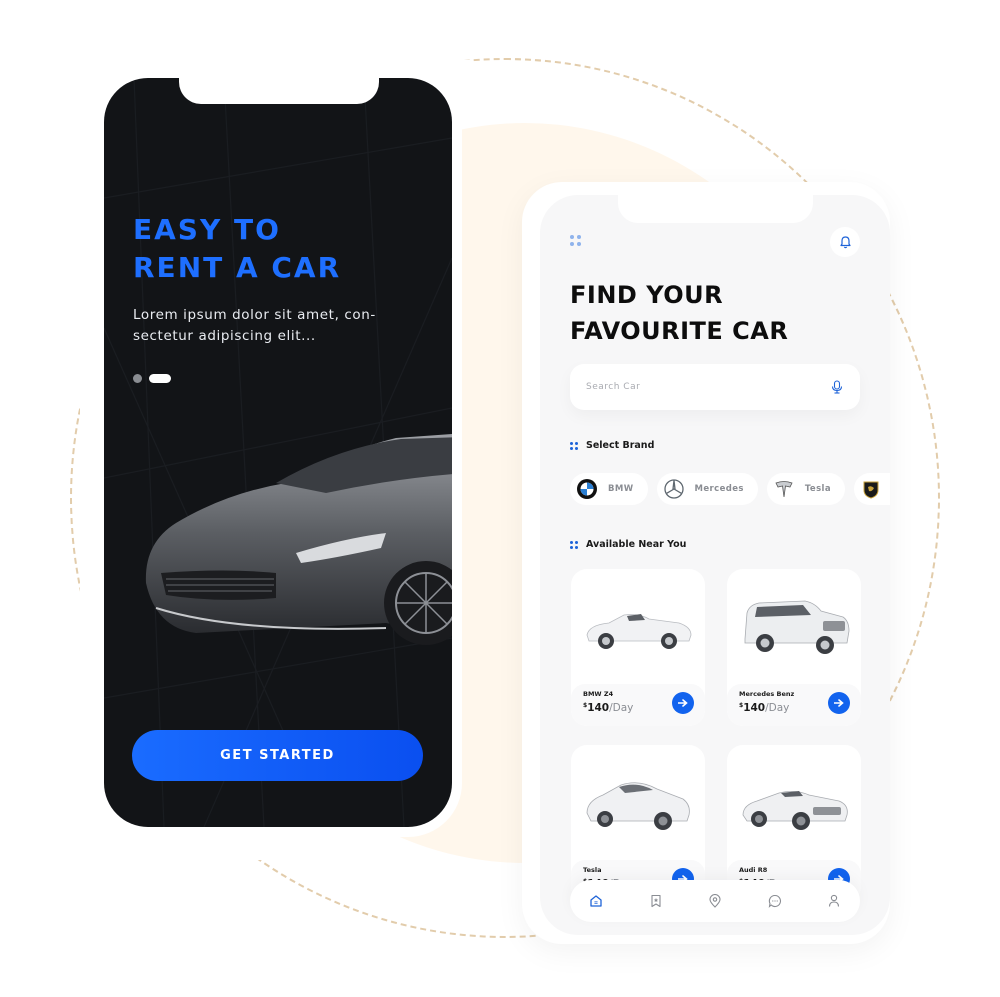 The image size is (1000, 997). I want to click on chat-bubble-icon, so click(774, 901).